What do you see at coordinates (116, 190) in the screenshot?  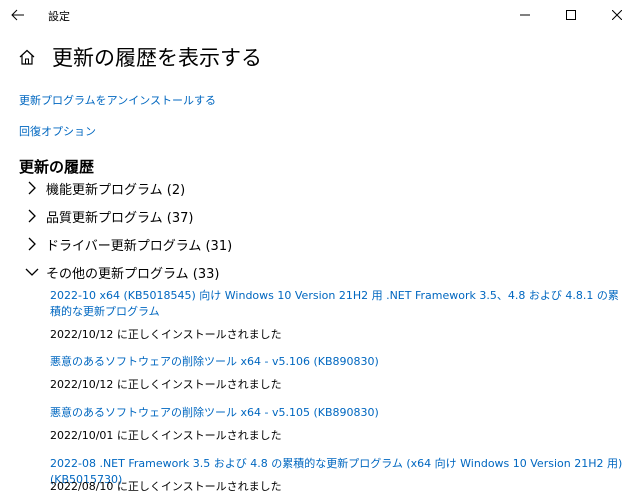 I see `category-label: 機能更新プログラム (2)` at bounding box center [116, 190].